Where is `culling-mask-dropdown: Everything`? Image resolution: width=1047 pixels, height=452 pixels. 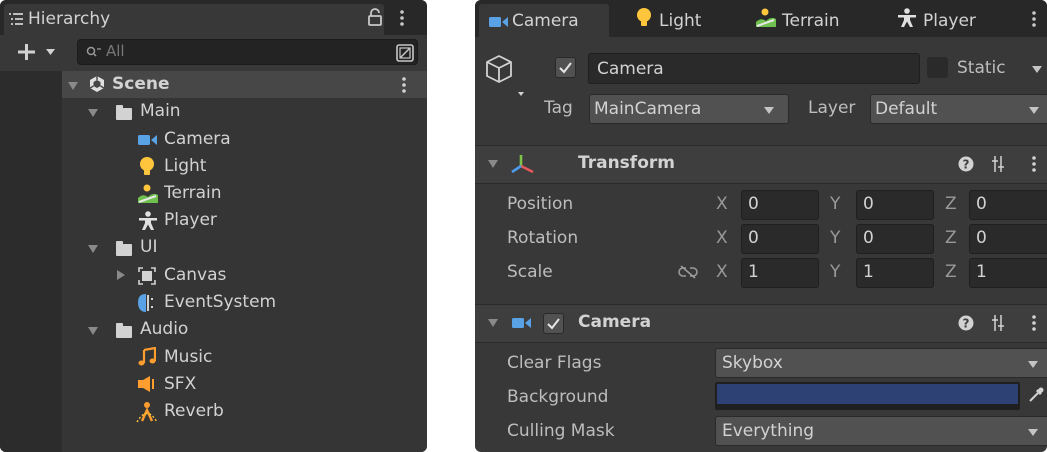
culling-mask-dropdown: Everything is located at coordinates (881, 431).